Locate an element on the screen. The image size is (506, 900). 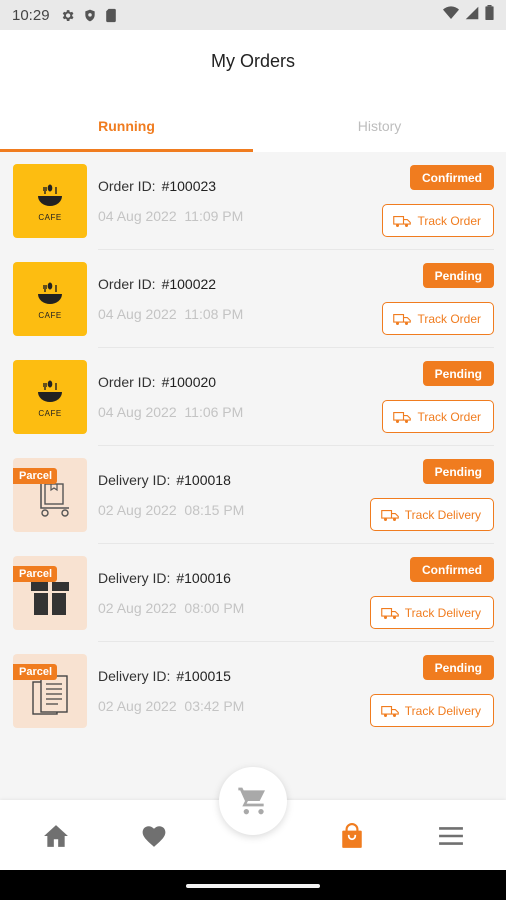
id-number: #100022 is located at coordinates (189, 284).